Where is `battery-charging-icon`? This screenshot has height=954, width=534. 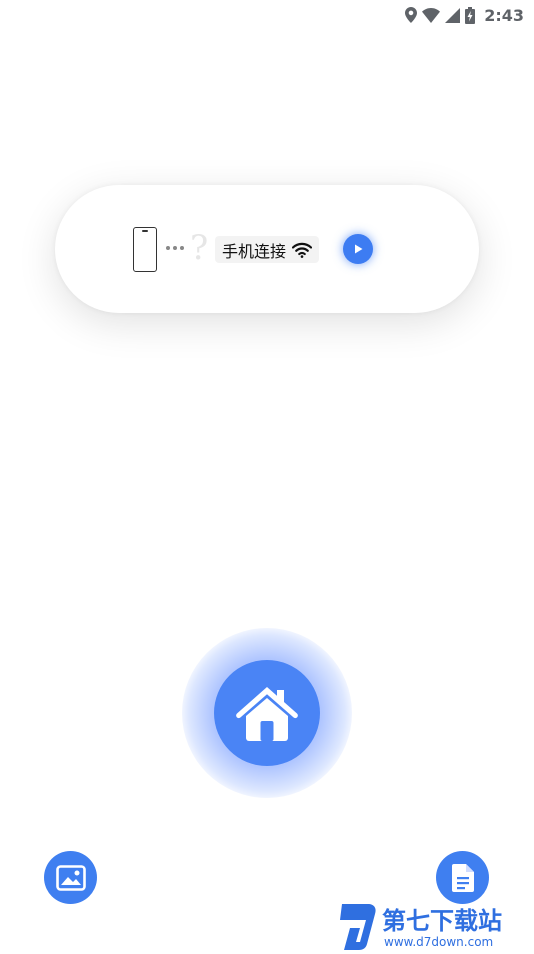 battery-charging-icon is located at coordinates (470, 15).